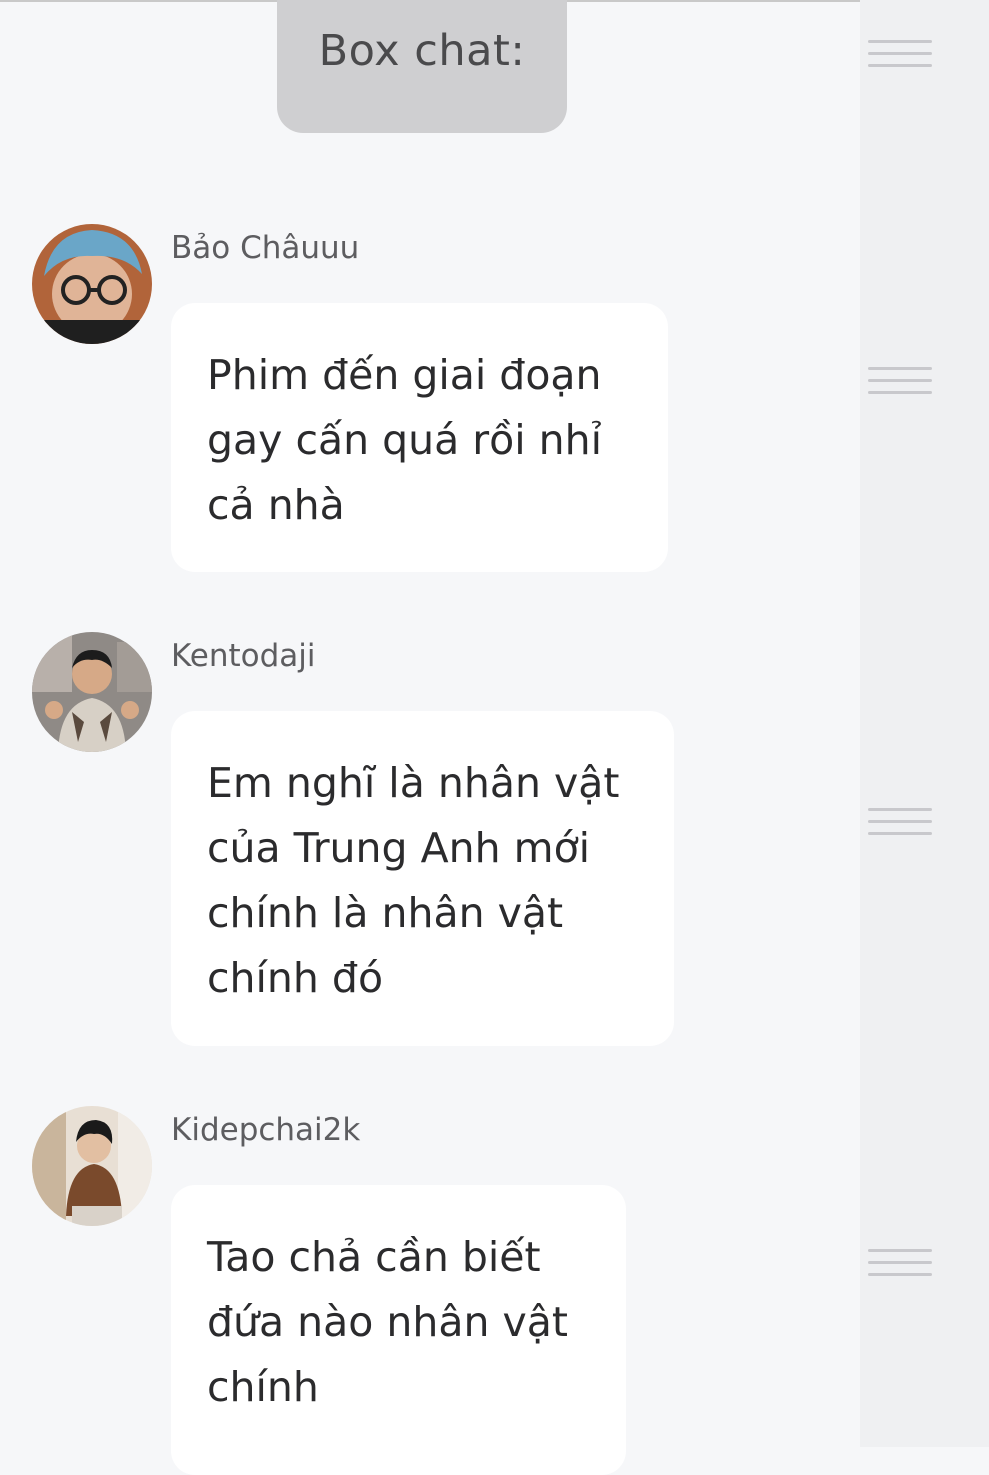  What do you see at coordinates (404, 375) in the screenshot?
I see `message-line: Phim đến giai đoạn` at bounding box center [404, 375].